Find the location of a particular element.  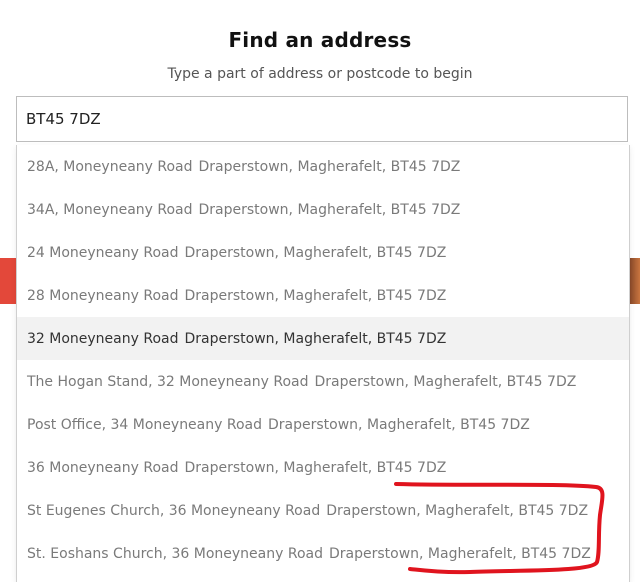

background-banner-right is located at coordinates (635, 281).